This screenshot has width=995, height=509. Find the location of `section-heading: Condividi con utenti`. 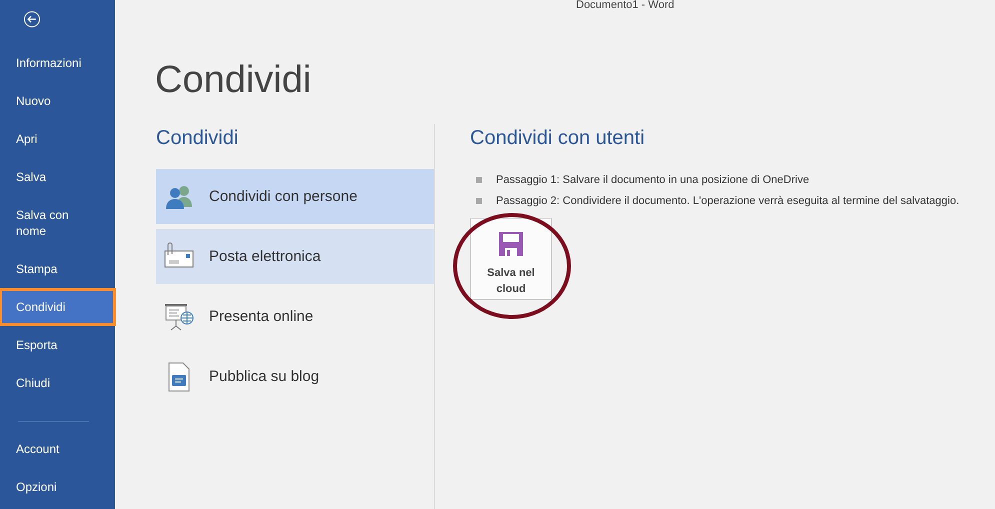

section-heading: Condividi con utenti is located at coordinates (558, 138).